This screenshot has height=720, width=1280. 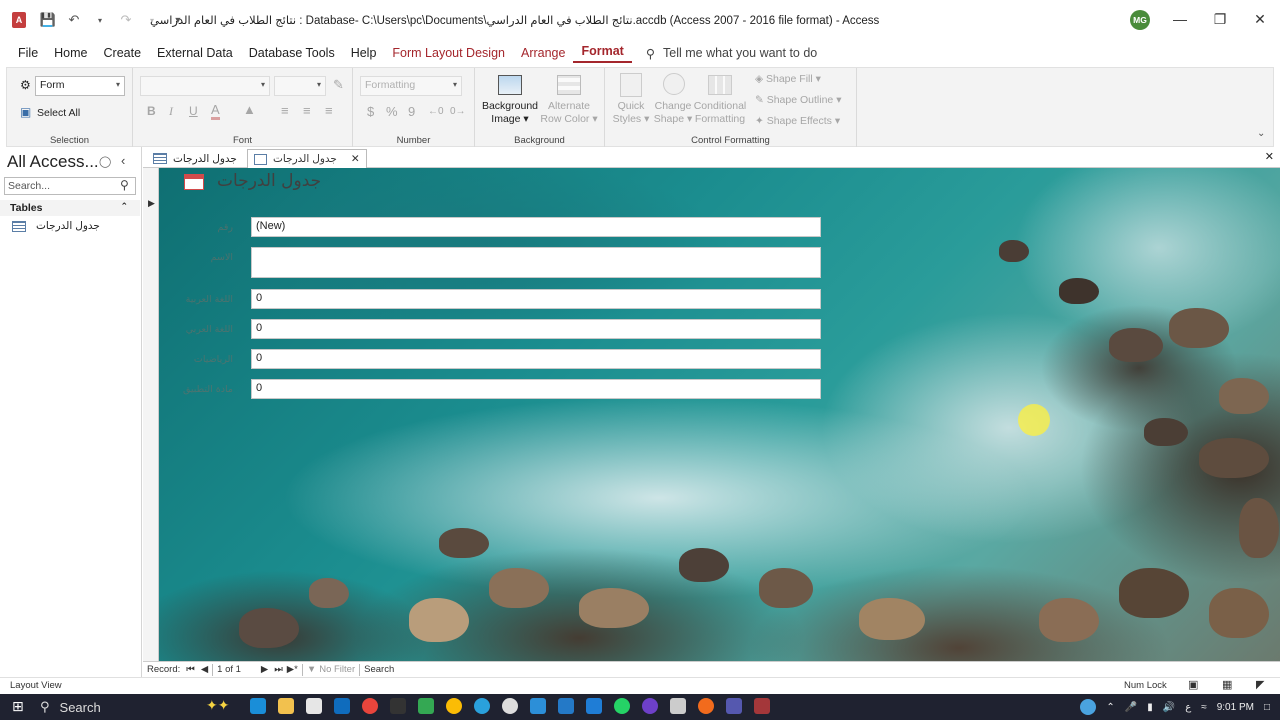 What do you see at coordinates (286, 706) in the screenshot?
I see `file-explorer-icon` at bounding box center [286, 706].